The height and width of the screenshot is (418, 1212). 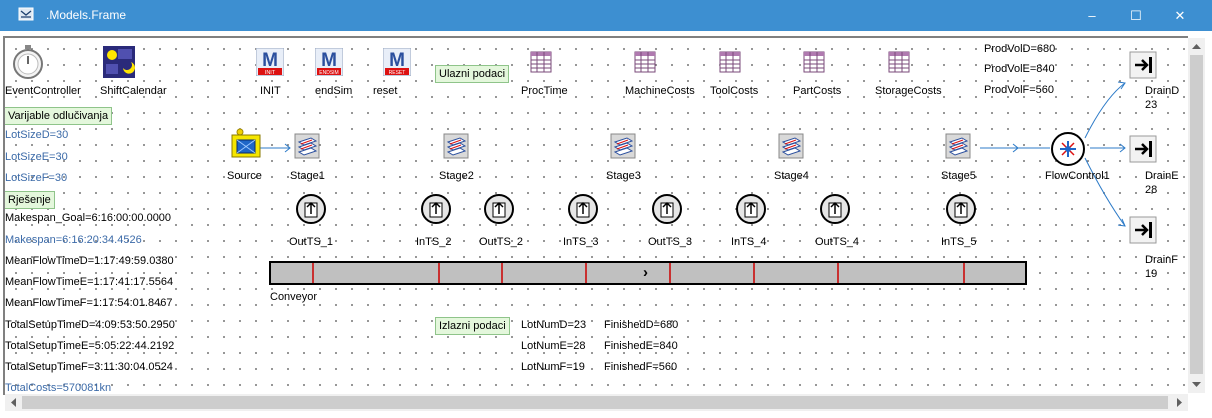 I want to click on stopwatch-icon, so click(x=28, y=62).